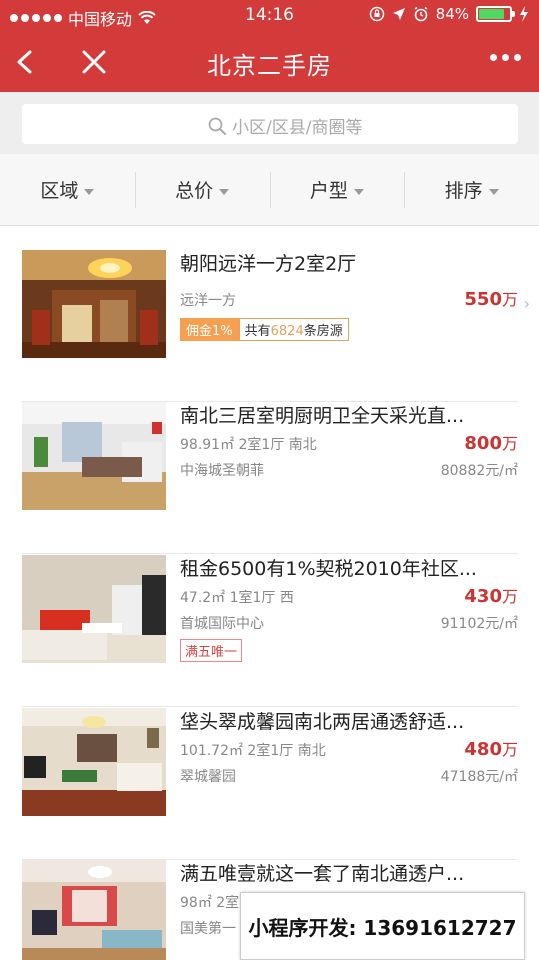  I want to click on listing-unit-price: 91102元/㎡, so click(479, 624).